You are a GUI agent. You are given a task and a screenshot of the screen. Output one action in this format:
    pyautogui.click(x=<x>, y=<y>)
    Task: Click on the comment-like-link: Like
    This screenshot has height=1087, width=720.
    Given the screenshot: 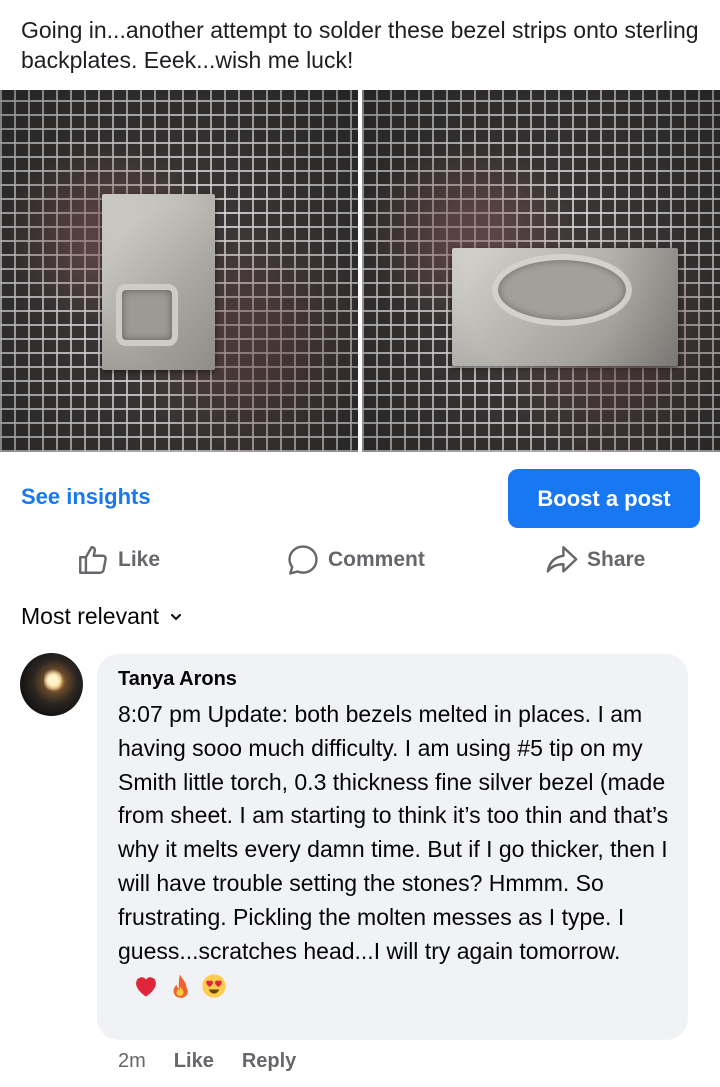 What is the action you would take?
    pyautogui.click(x=194, y=1061)
    